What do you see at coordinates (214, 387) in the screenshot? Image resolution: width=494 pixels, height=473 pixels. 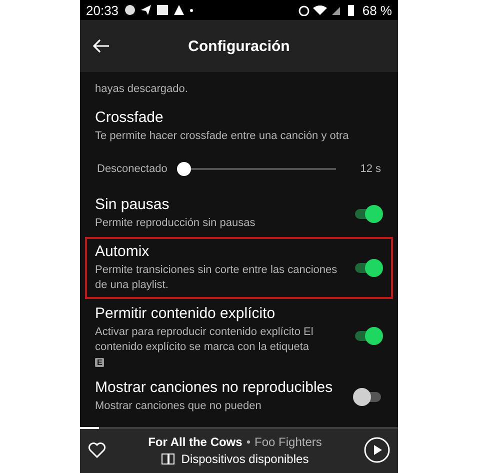 I see `setting-title: Mostrar canciones no reproducibles` at bounding box center [214, 387].